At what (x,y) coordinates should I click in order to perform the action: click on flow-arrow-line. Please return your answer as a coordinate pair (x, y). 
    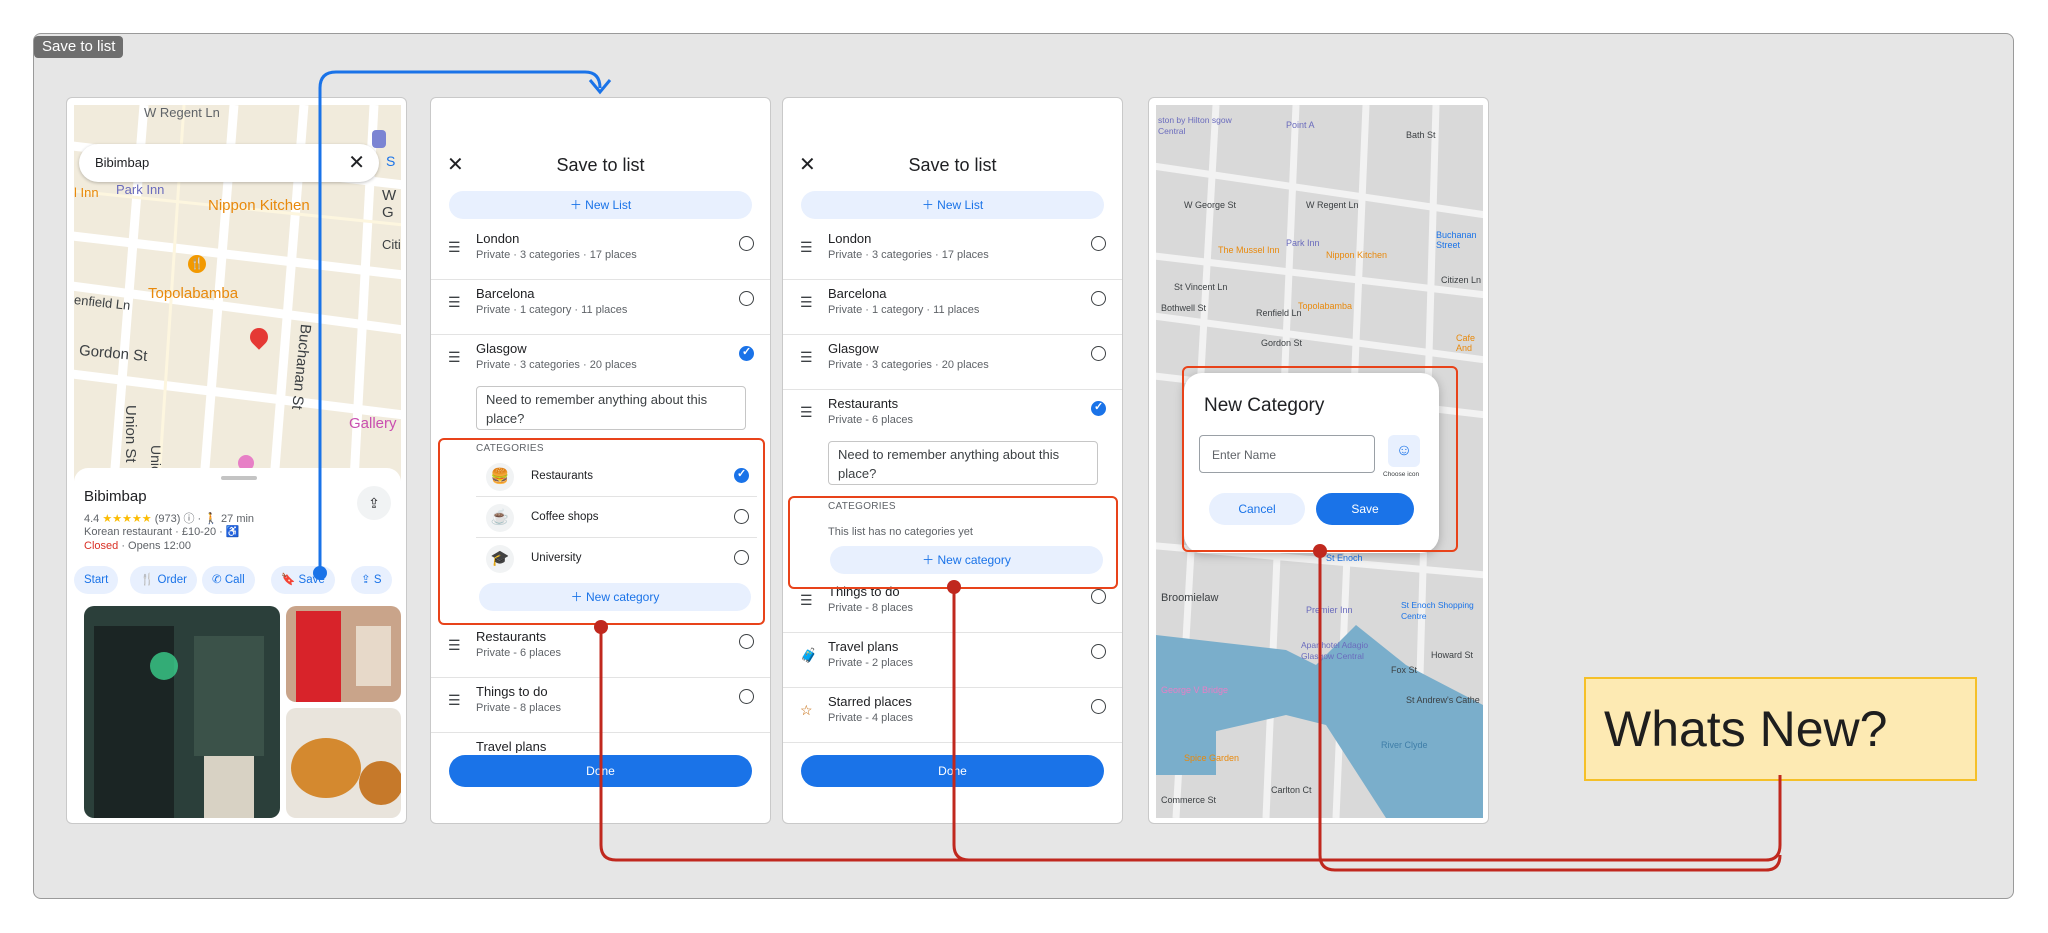
    Looking at the image, I should click on (460, 321).